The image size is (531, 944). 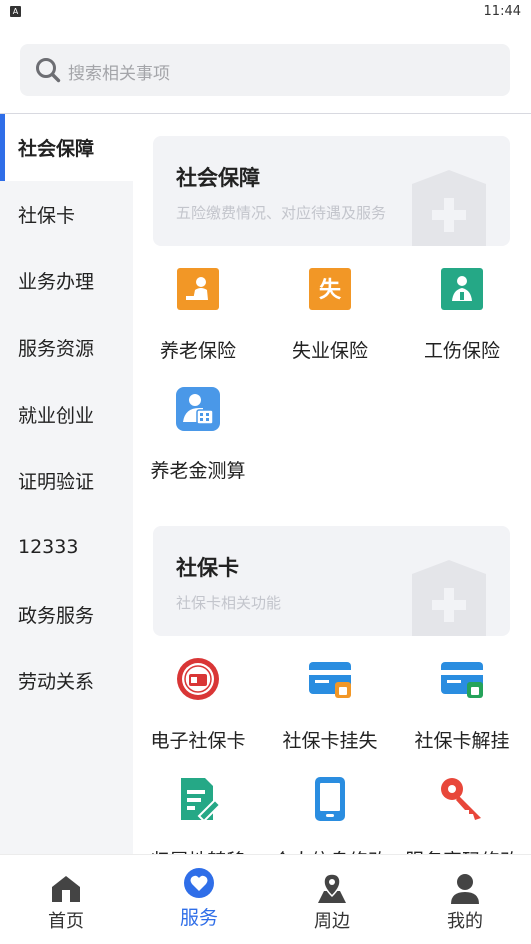 What do you see at coordinates (66, 889) in the screenshot?
I see `home-icon` at bounding box center [66, 889].